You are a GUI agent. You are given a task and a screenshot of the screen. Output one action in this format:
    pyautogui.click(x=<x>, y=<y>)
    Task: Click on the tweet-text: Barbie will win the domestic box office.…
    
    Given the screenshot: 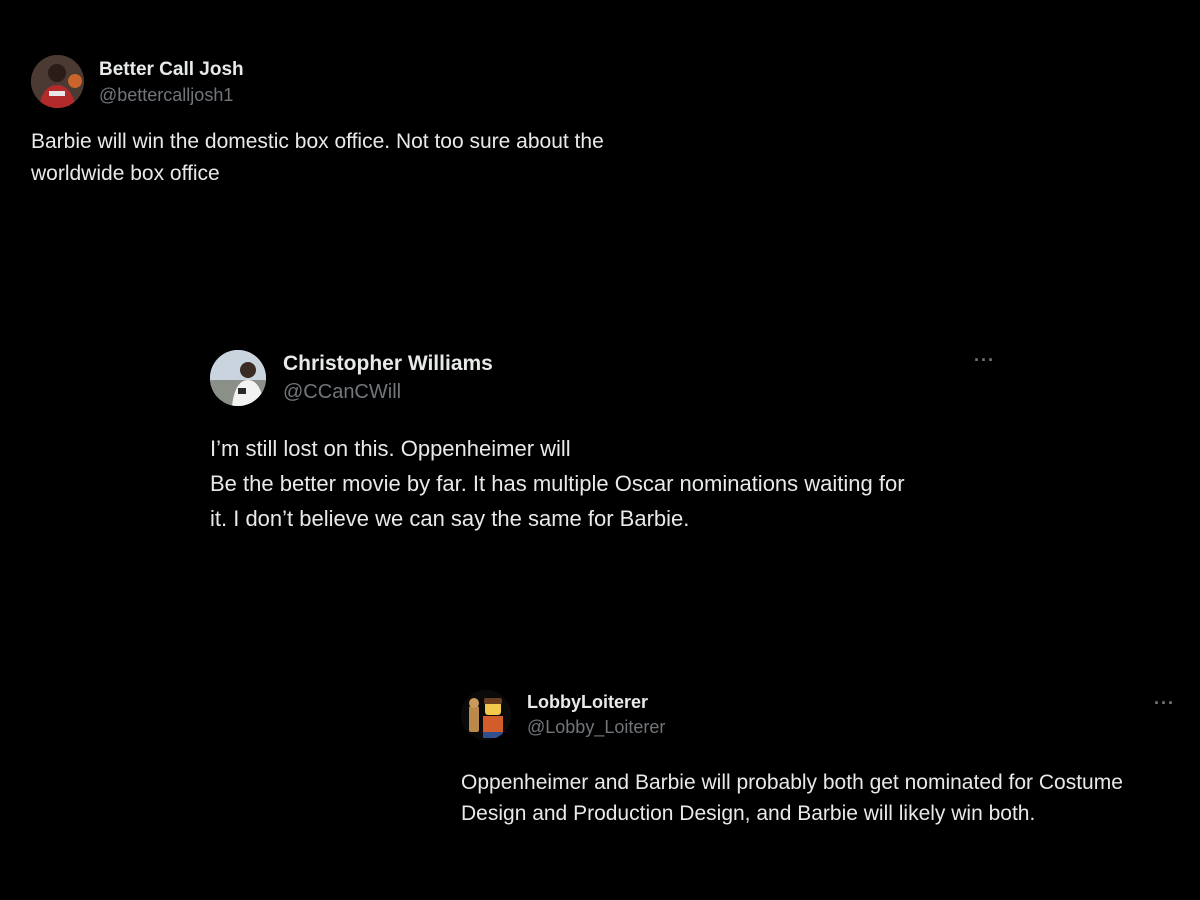 What is the action you would take?
    pyautogui.click(x=317, y=157)
    